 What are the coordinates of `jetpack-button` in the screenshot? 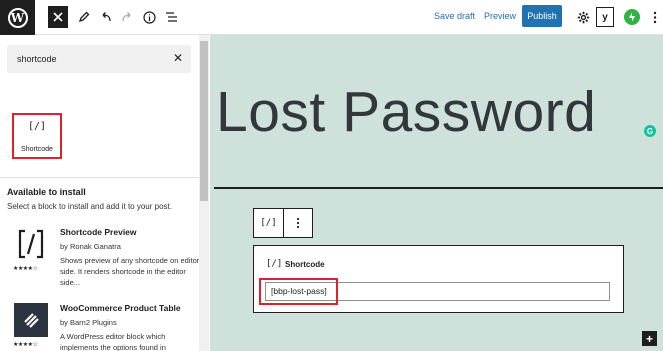 It's located at (632, 17).